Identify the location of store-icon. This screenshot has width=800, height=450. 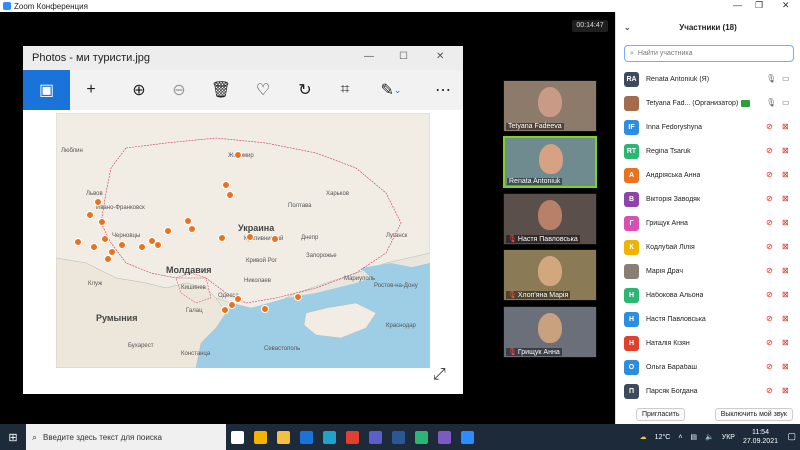
(260, 437).